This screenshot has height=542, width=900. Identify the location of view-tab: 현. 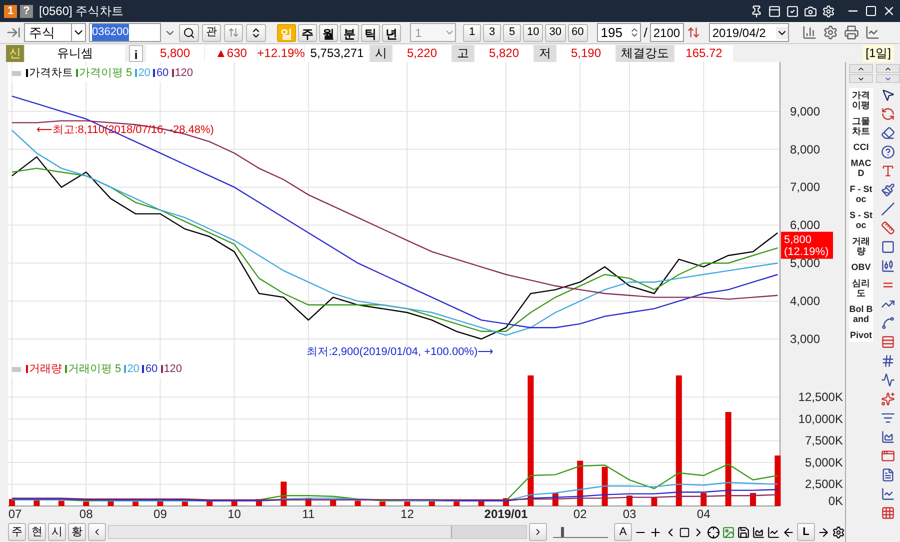
(37, 532).